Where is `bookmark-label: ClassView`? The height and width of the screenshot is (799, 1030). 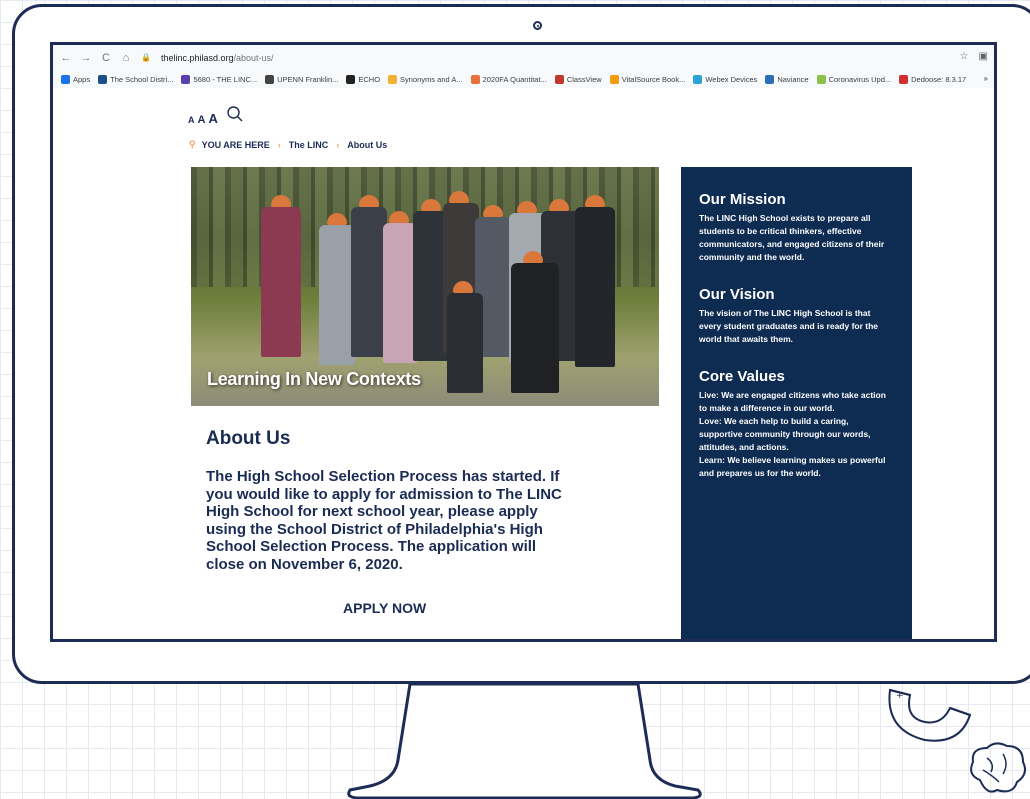 bookmark-label: ClassView is located at coordinates (584, 79).